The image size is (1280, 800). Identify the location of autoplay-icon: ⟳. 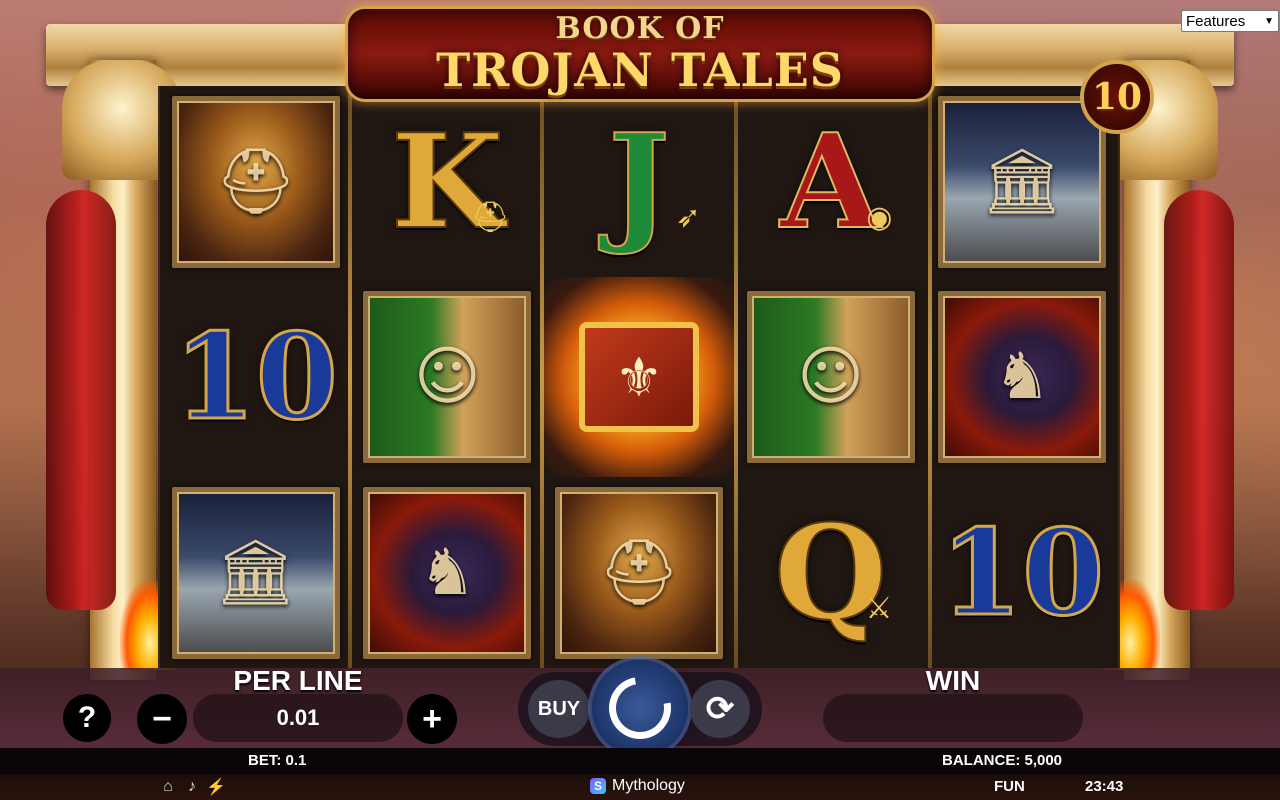
(720, 709).